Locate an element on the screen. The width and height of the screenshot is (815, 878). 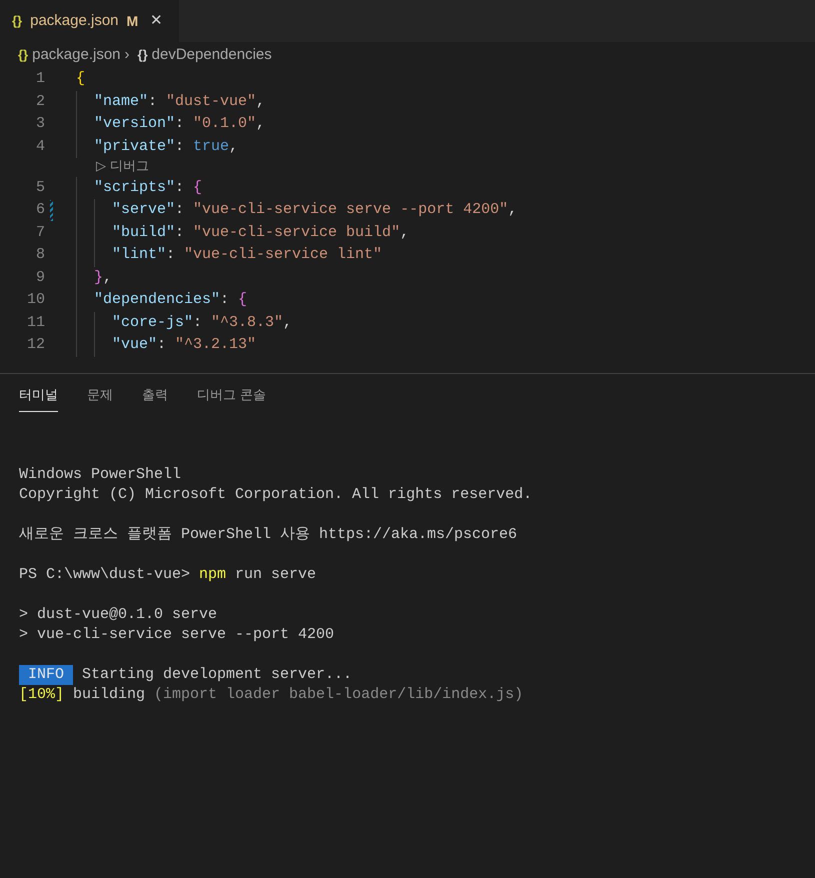
breadcrumb-item: devDependencies is located at coordinates (212, 55).